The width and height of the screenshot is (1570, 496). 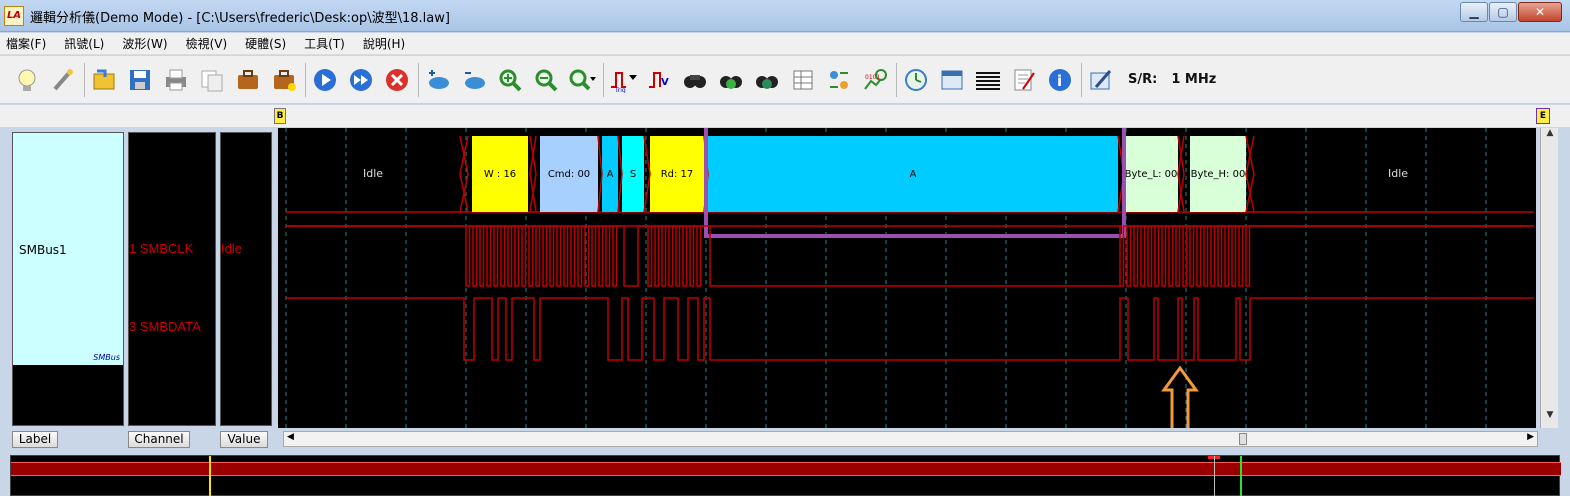 I want to click on label-tab: Label, so click(x=35, y=439).